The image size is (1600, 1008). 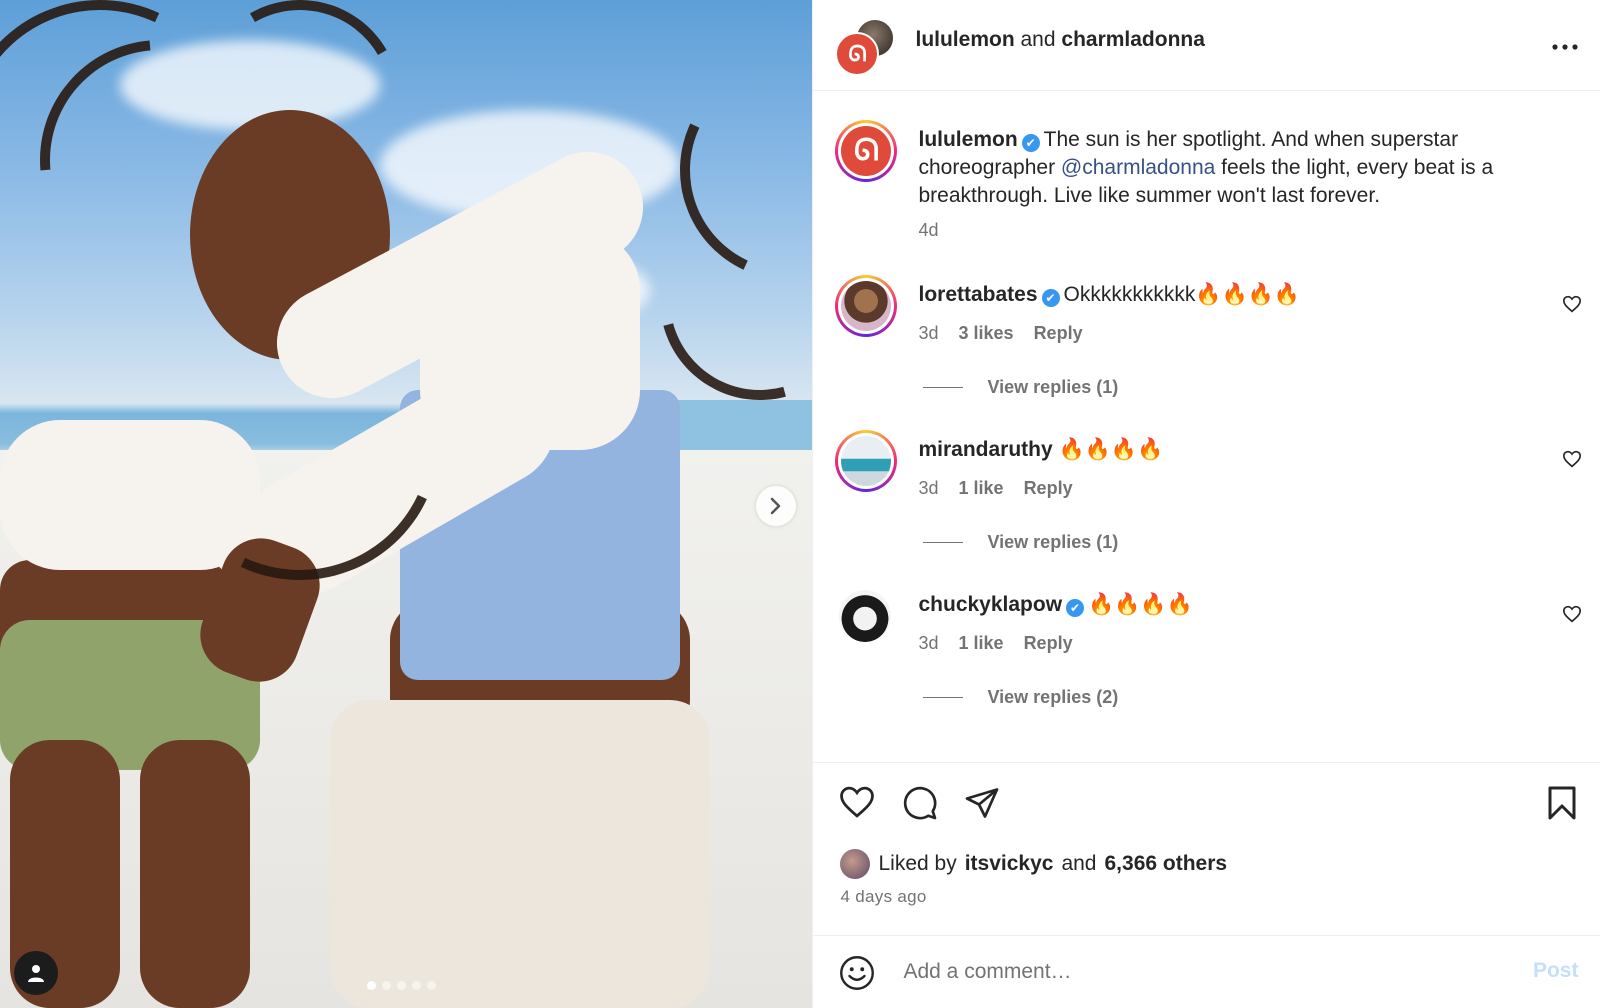 I want to click on like-button, so click(x=857, y=804).